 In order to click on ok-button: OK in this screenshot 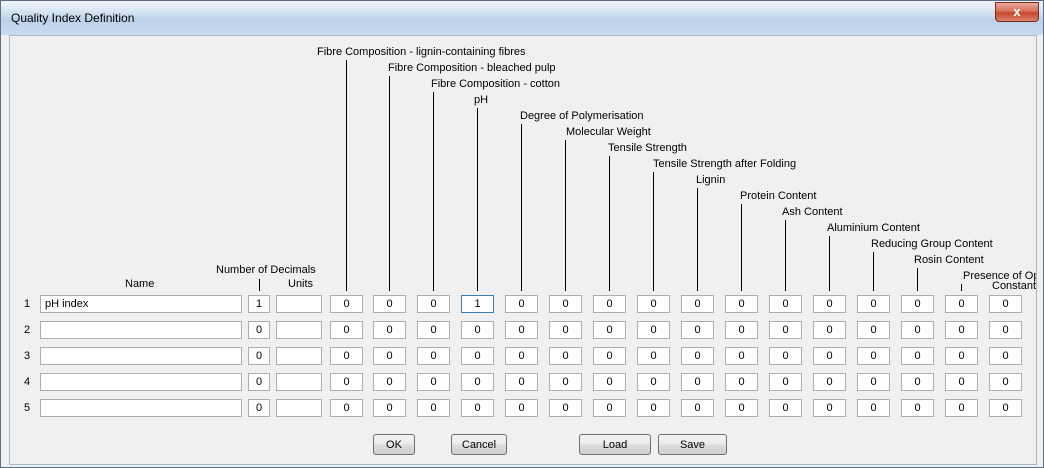, I will do `click(394, 444)`.